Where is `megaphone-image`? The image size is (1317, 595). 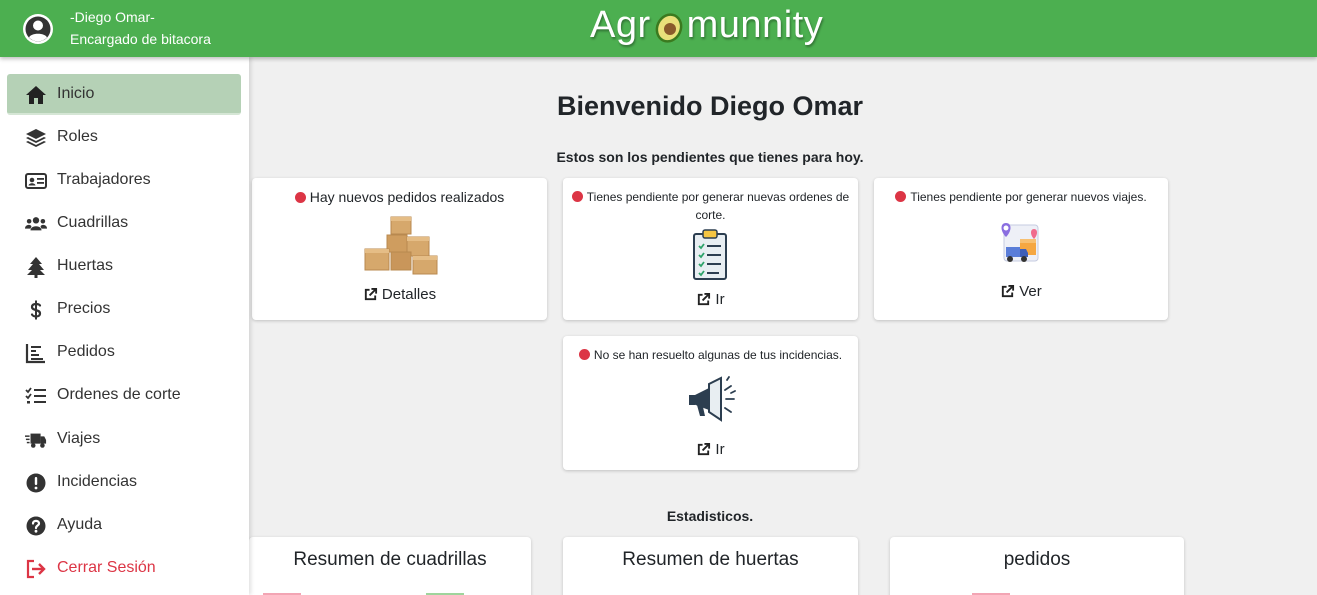
megaphone-image is located at coordinates (712, 399).